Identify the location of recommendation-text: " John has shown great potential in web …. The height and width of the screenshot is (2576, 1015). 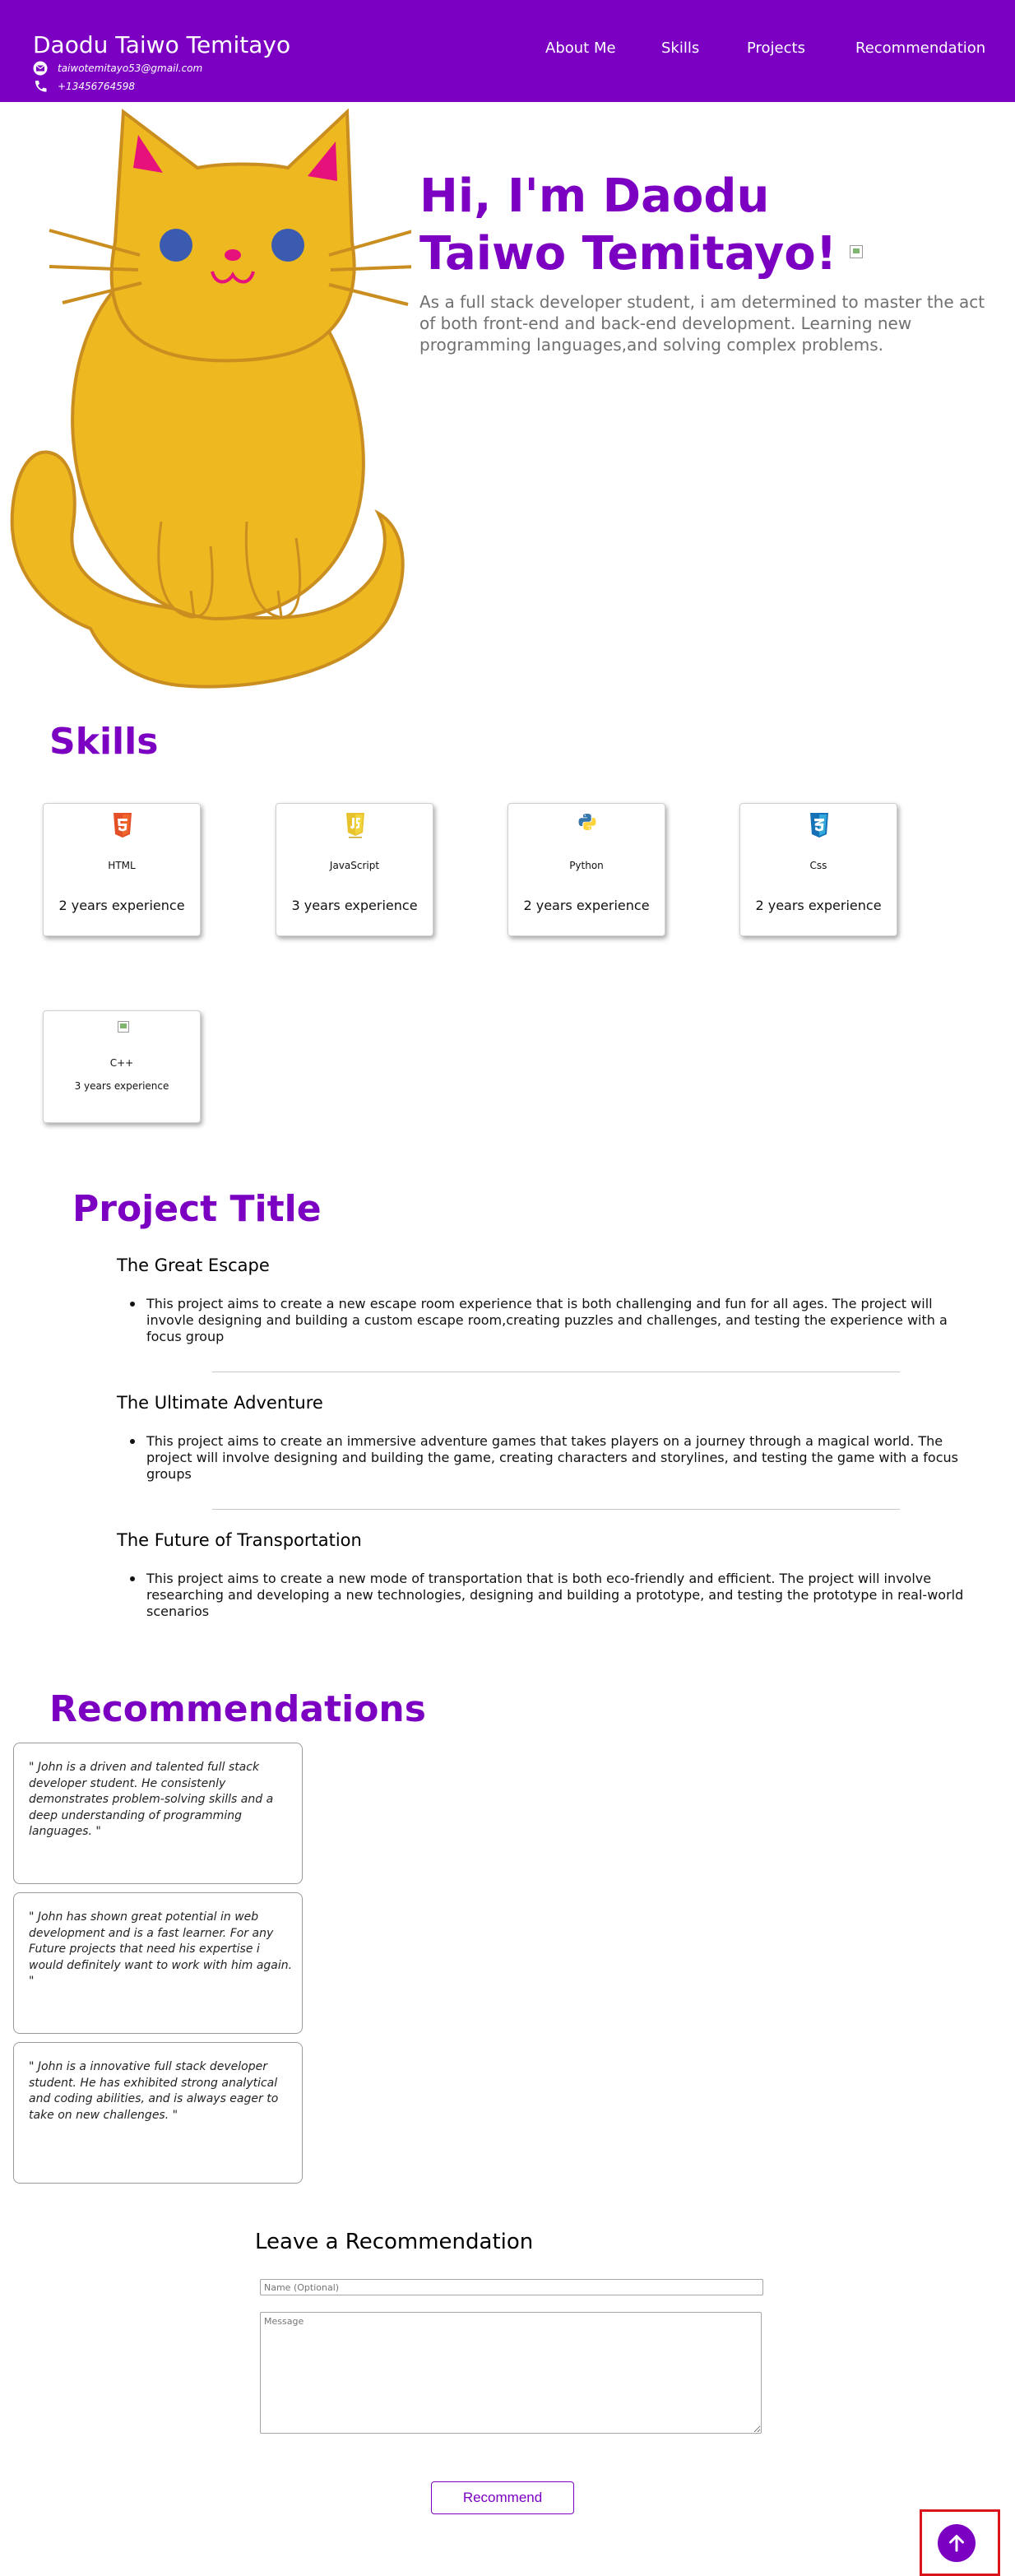
(161, 1949).